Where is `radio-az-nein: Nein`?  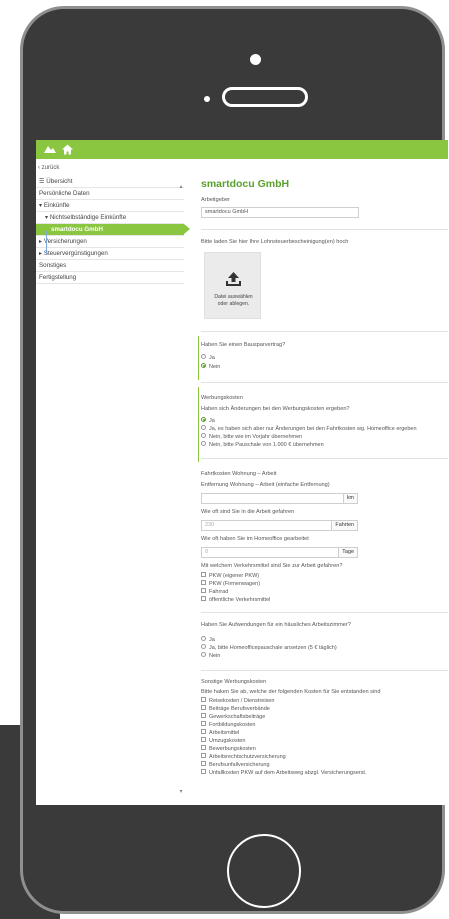
radio-az-nein: Nein is located at coordinates (210, 656).